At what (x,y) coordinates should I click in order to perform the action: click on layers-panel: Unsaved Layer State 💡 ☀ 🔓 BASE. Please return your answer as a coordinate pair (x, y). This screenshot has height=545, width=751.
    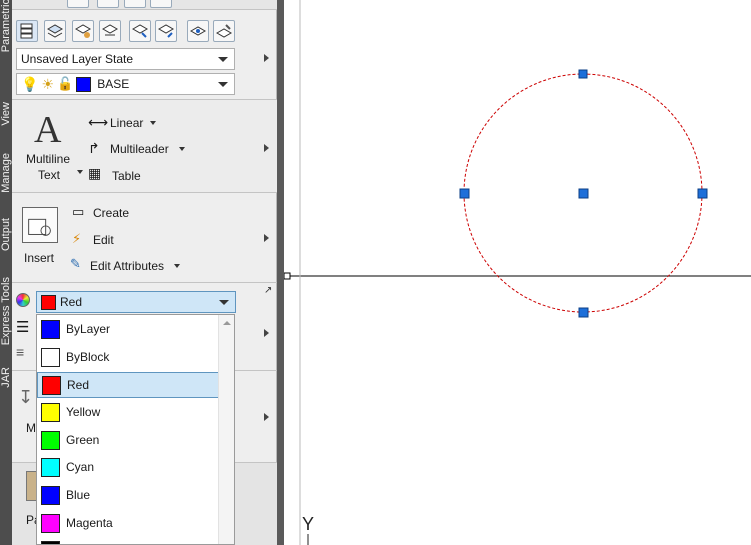
    Looking at the image, I should click on (144, 55).